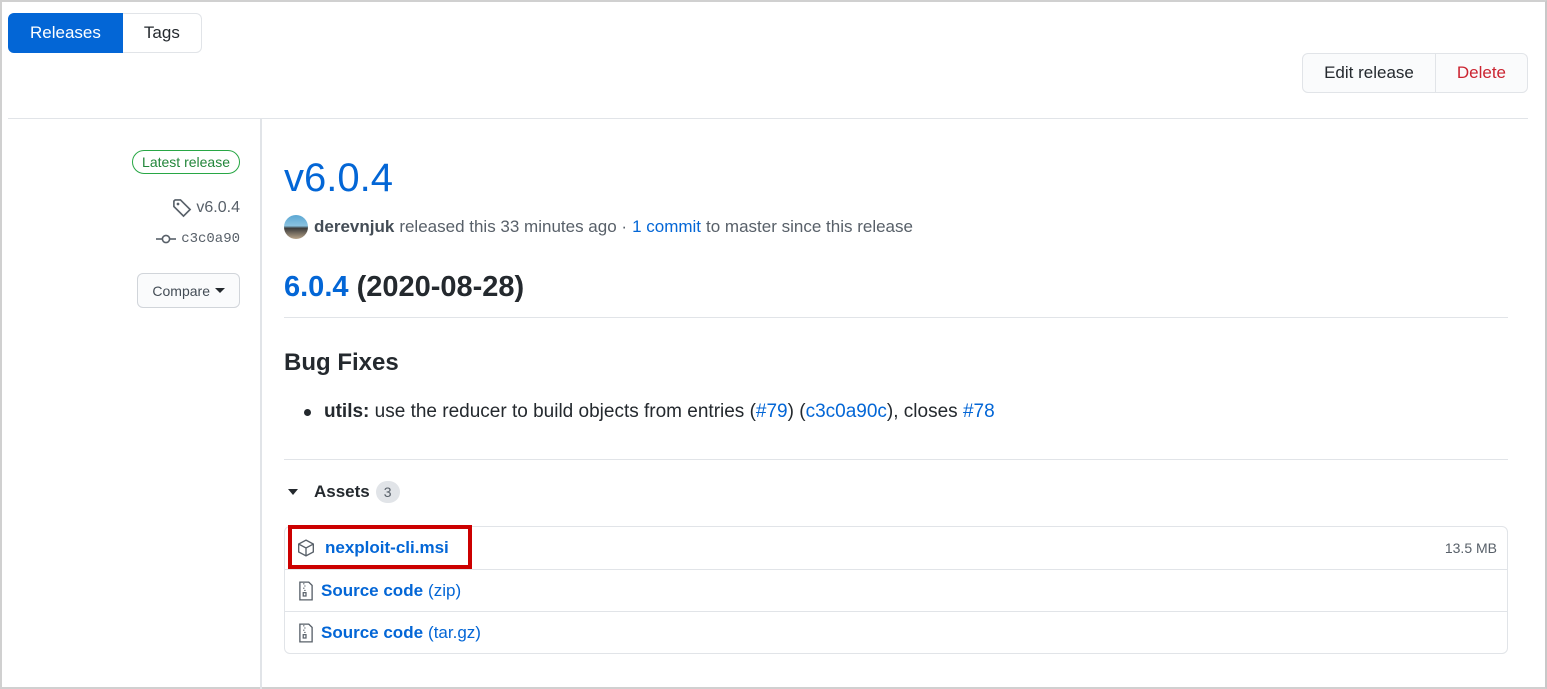 This screenshot has width=1547, height=689. I want to click on source-code-zip-link: Source code, so click(372, 591).